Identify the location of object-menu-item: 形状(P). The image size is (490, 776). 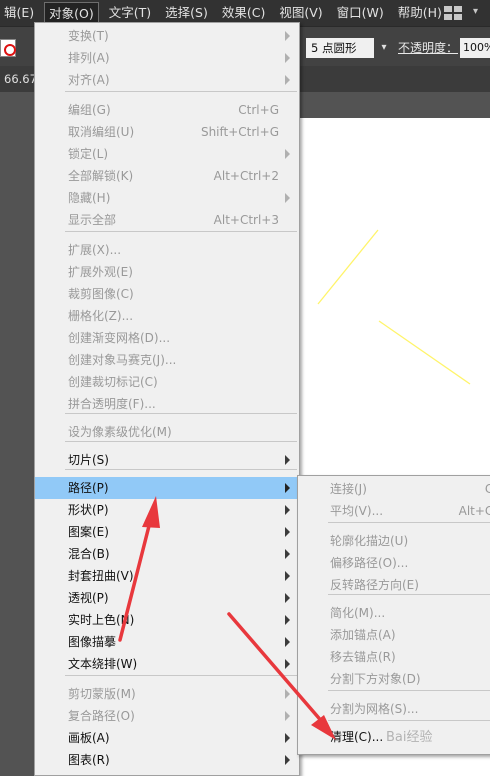
(167, 510).